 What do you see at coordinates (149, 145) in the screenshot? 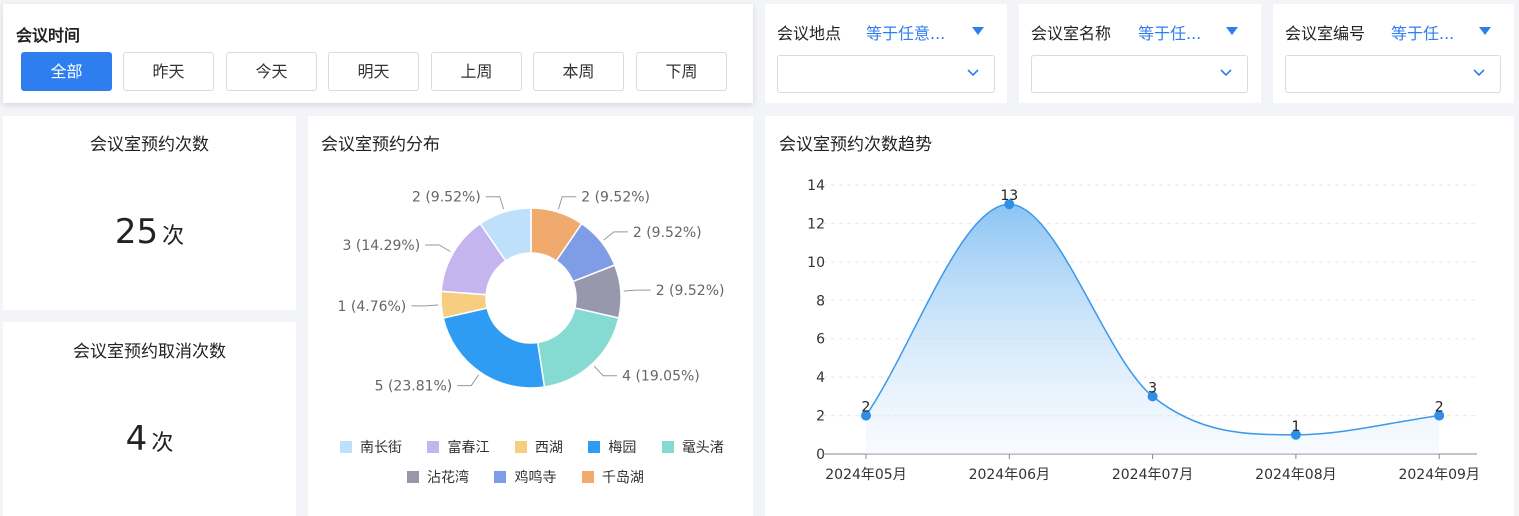
I see `booking-count-title: 会议室预约次数` at bounding box center [149, 145].